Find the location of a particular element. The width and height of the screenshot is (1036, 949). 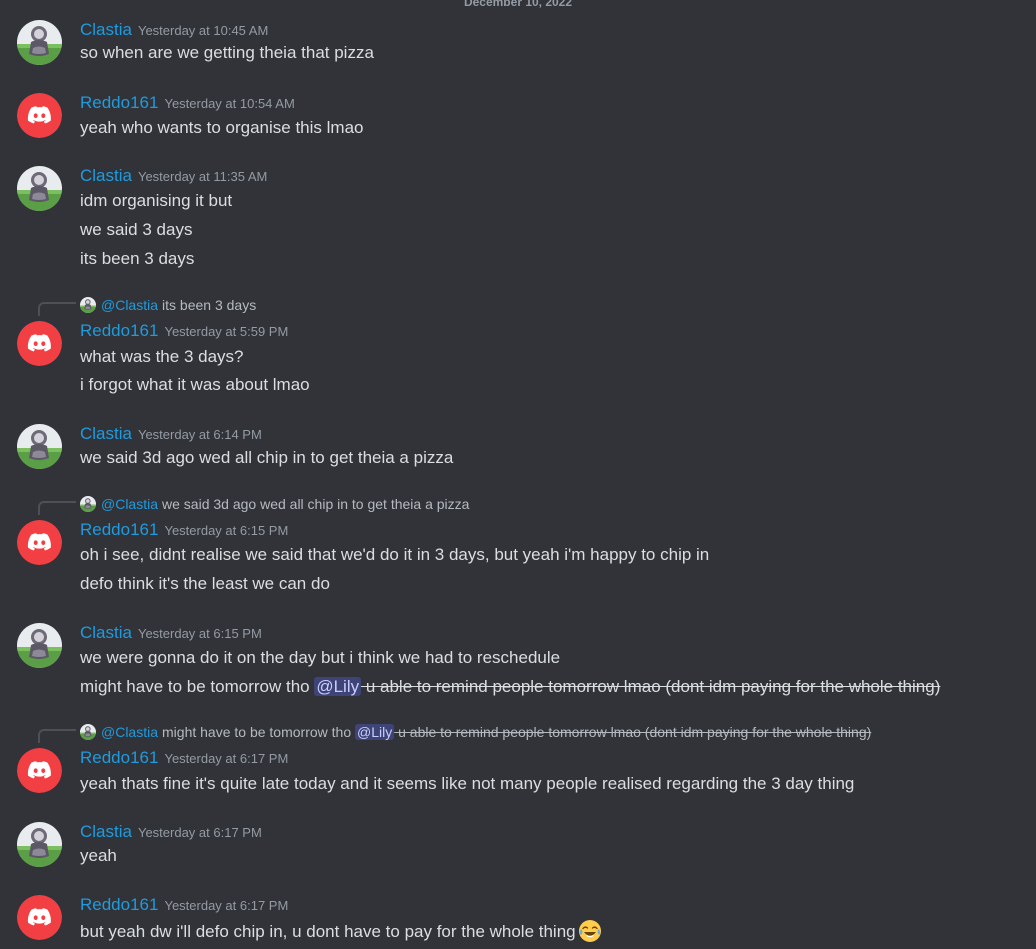

message-header: Clastia Yesterday at 11:35 AM is located at coordinates (173, 176).